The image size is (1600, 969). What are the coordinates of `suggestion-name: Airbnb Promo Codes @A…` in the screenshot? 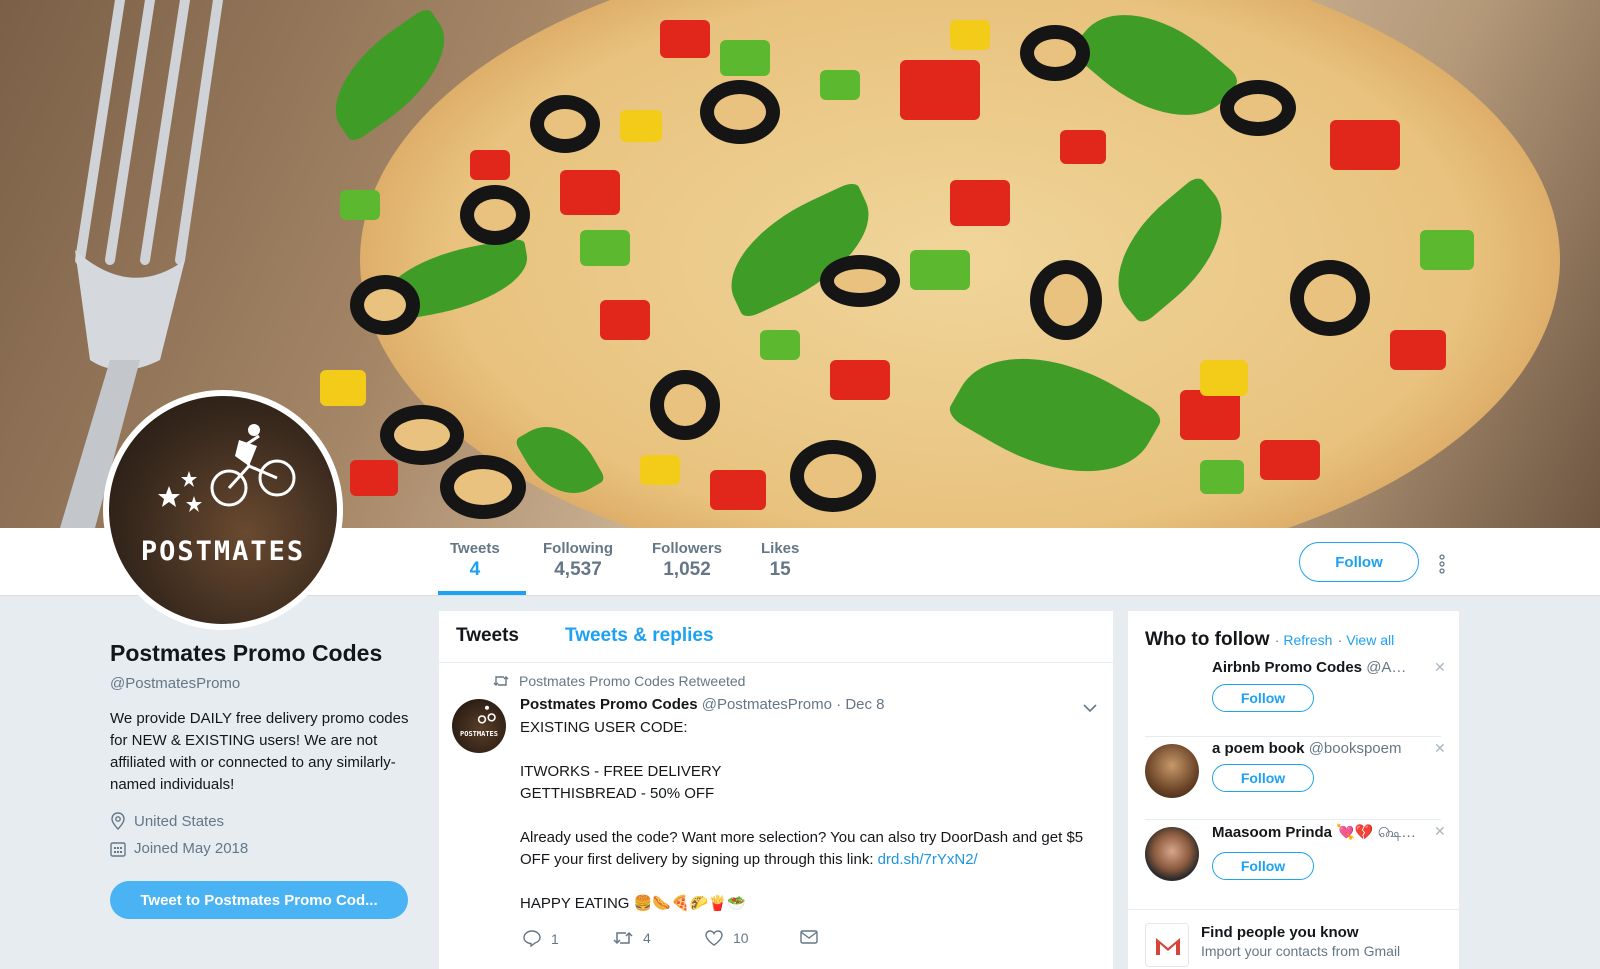 It's located at (1317, 667).